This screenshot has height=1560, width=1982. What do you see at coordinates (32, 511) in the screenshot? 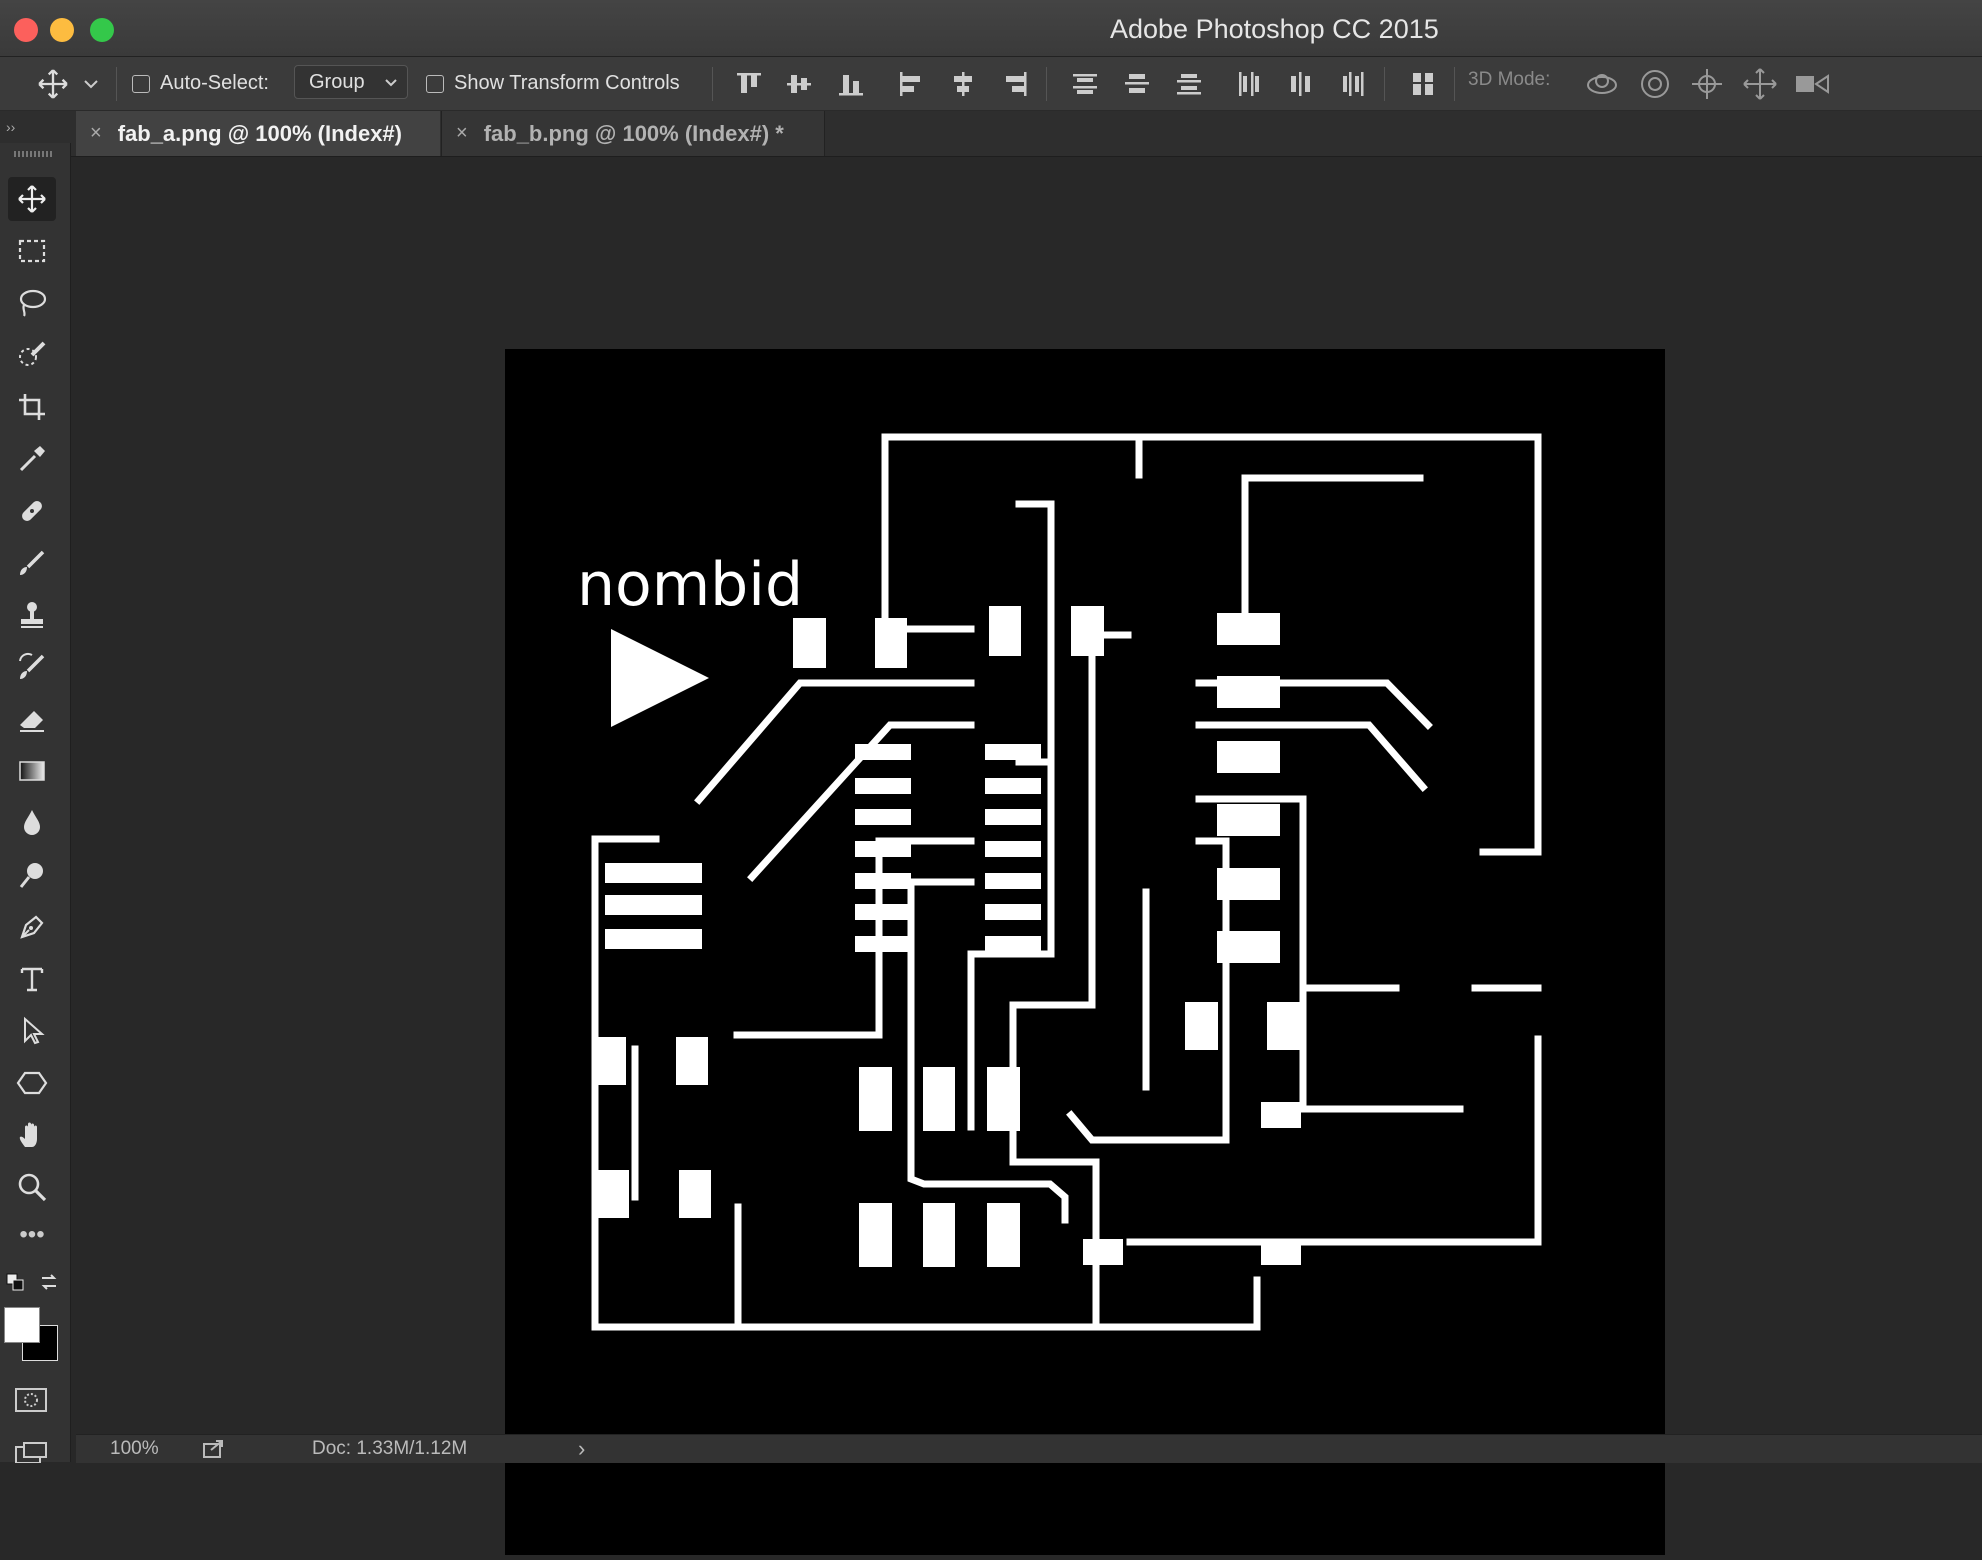
I see `healing-brush-tool` at bounding box center [32, 511].